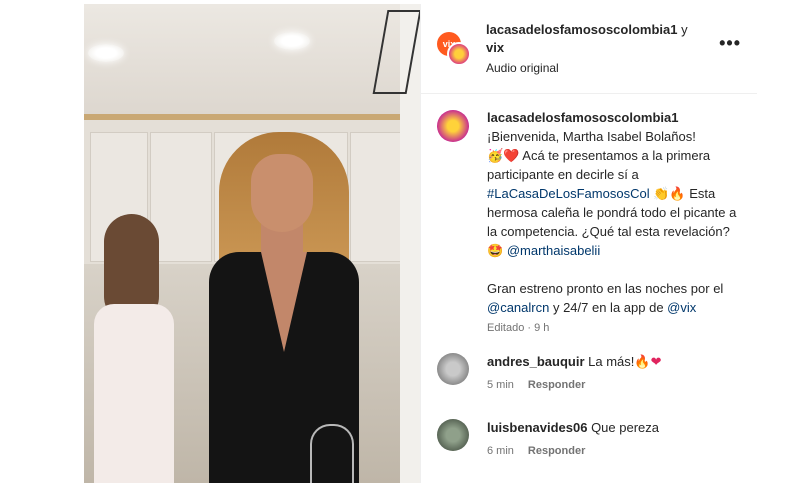 The image size is (794, 483). I want to click on audio-link: Audio original, so click(522, 68).